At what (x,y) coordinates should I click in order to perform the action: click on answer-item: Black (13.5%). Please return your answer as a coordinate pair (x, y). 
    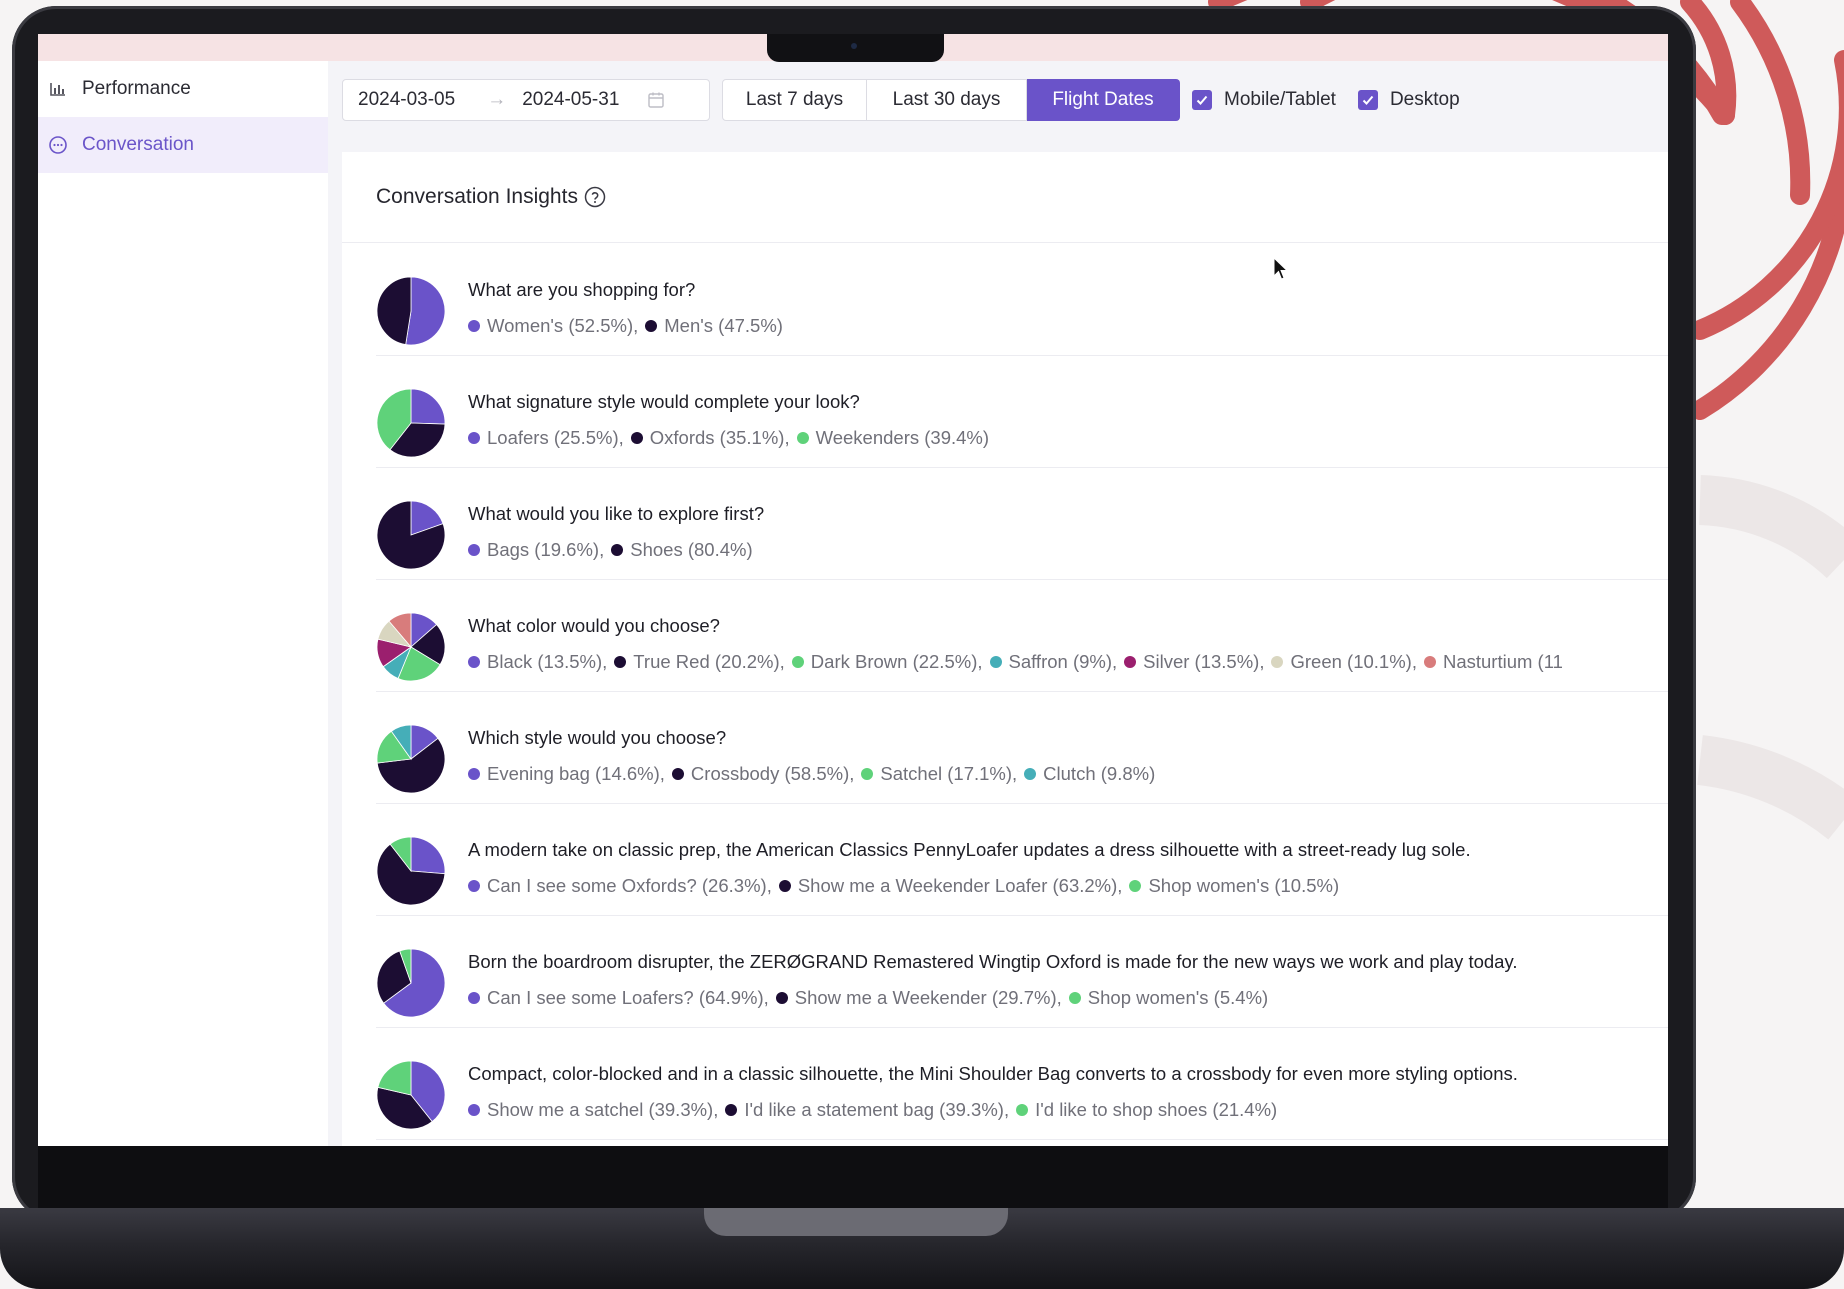
    Looking at the image, I should click on (535, 662).